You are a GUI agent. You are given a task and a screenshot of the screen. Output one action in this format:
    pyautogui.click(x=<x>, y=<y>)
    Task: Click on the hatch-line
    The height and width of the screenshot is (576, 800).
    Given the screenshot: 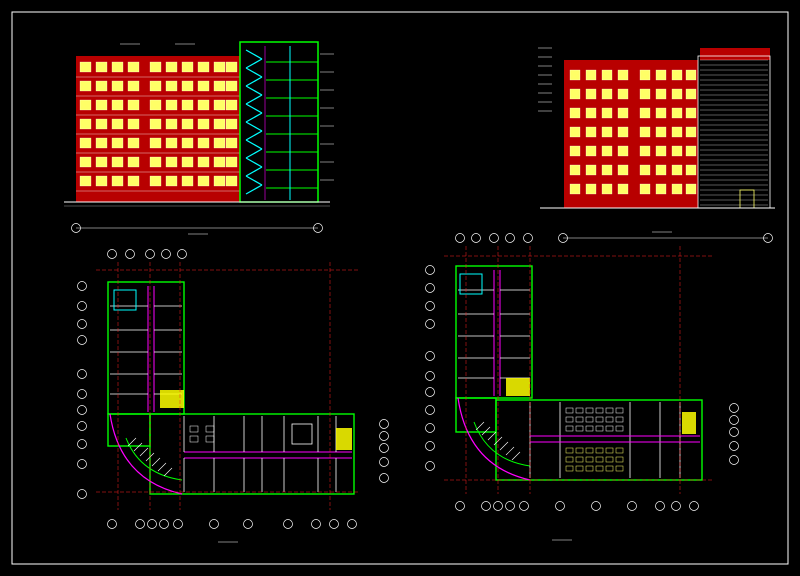 What is the action you would take?
    pyautogui.click(x=486, y=431)
    